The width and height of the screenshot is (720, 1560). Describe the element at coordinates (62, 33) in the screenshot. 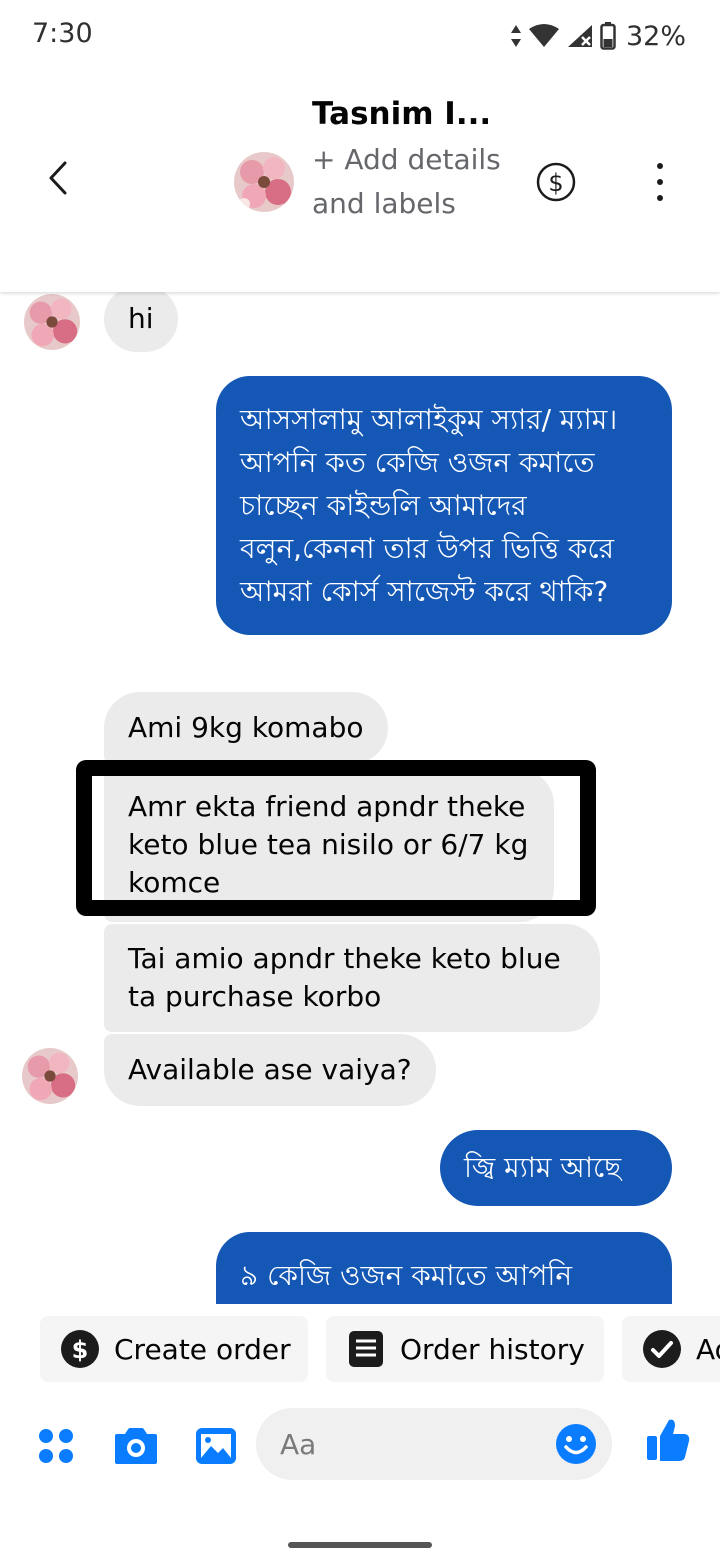

I see `status-time: 7:30` at that location.